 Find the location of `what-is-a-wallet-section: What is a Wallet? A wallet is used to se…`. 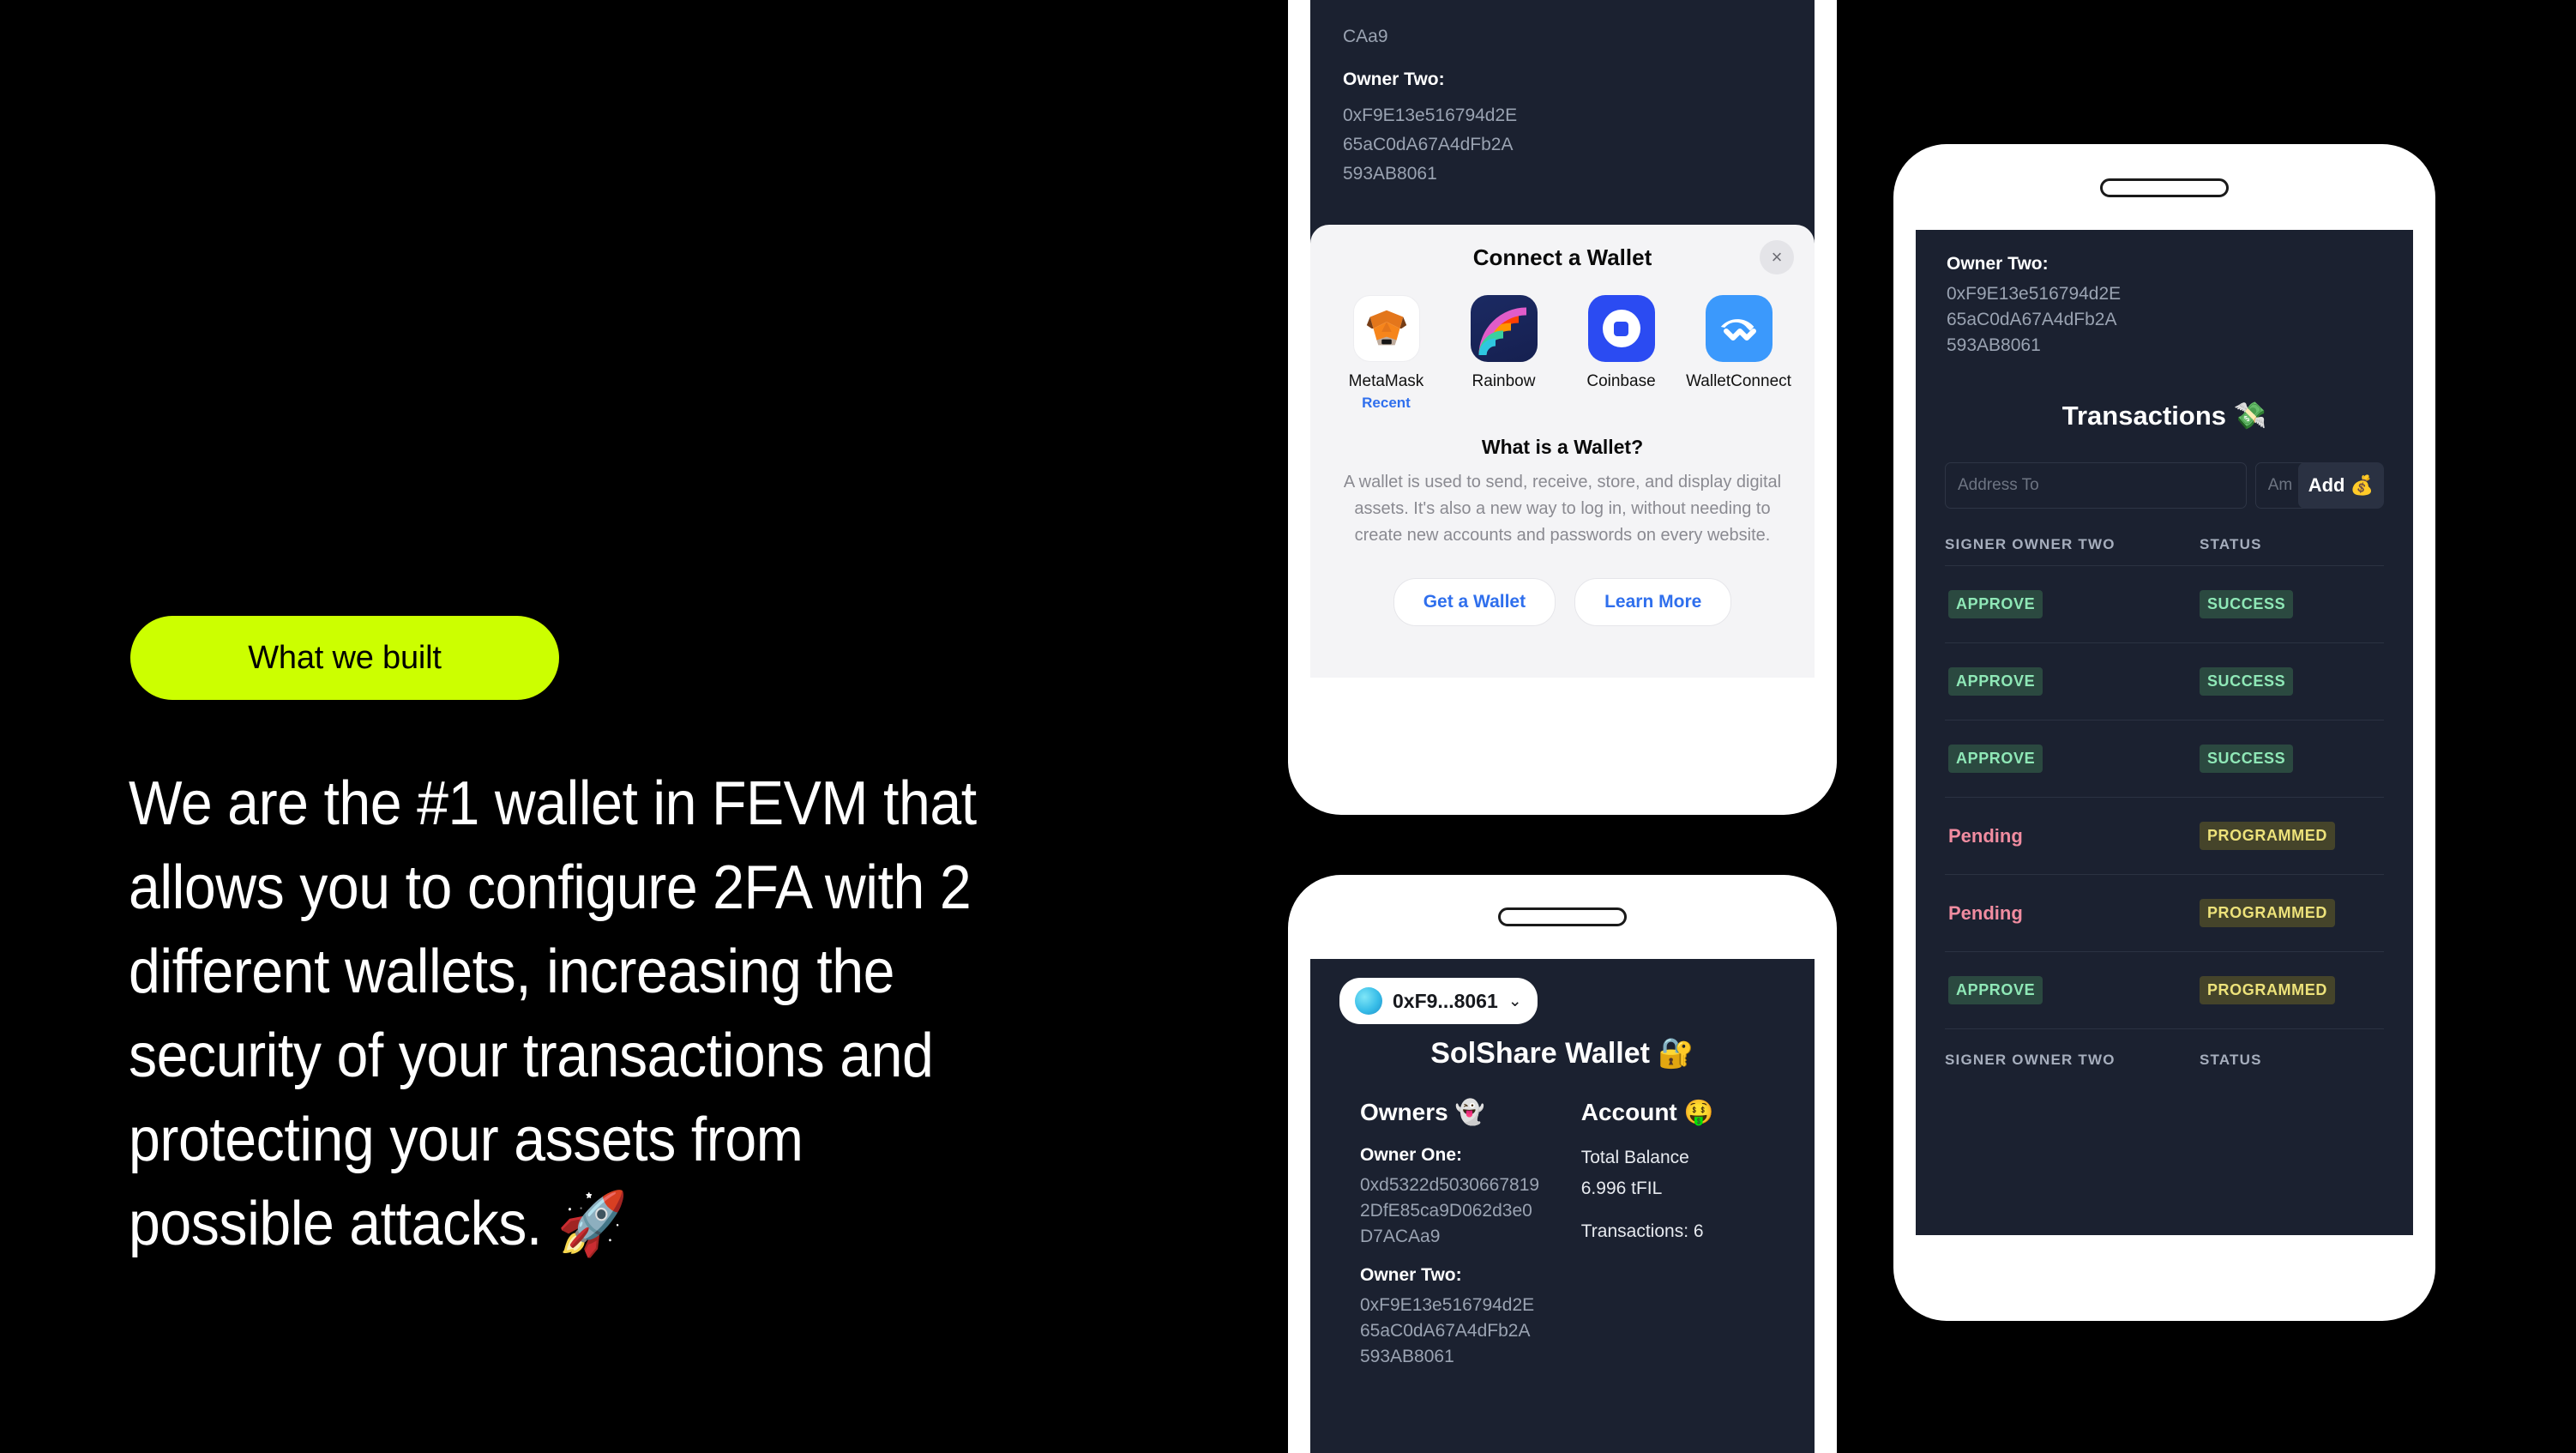

what-is-a-wallet-section: What is a Wallet? A wallet is used to se… is located at coordinates (1562, 519).